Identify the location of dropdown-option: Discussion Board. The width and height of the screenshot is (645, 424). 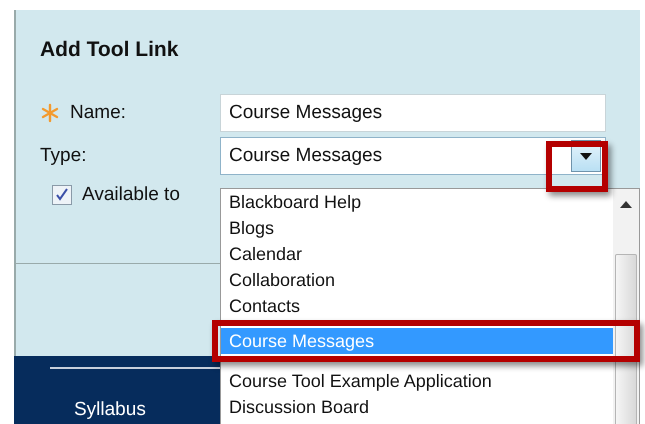
(417, 407).